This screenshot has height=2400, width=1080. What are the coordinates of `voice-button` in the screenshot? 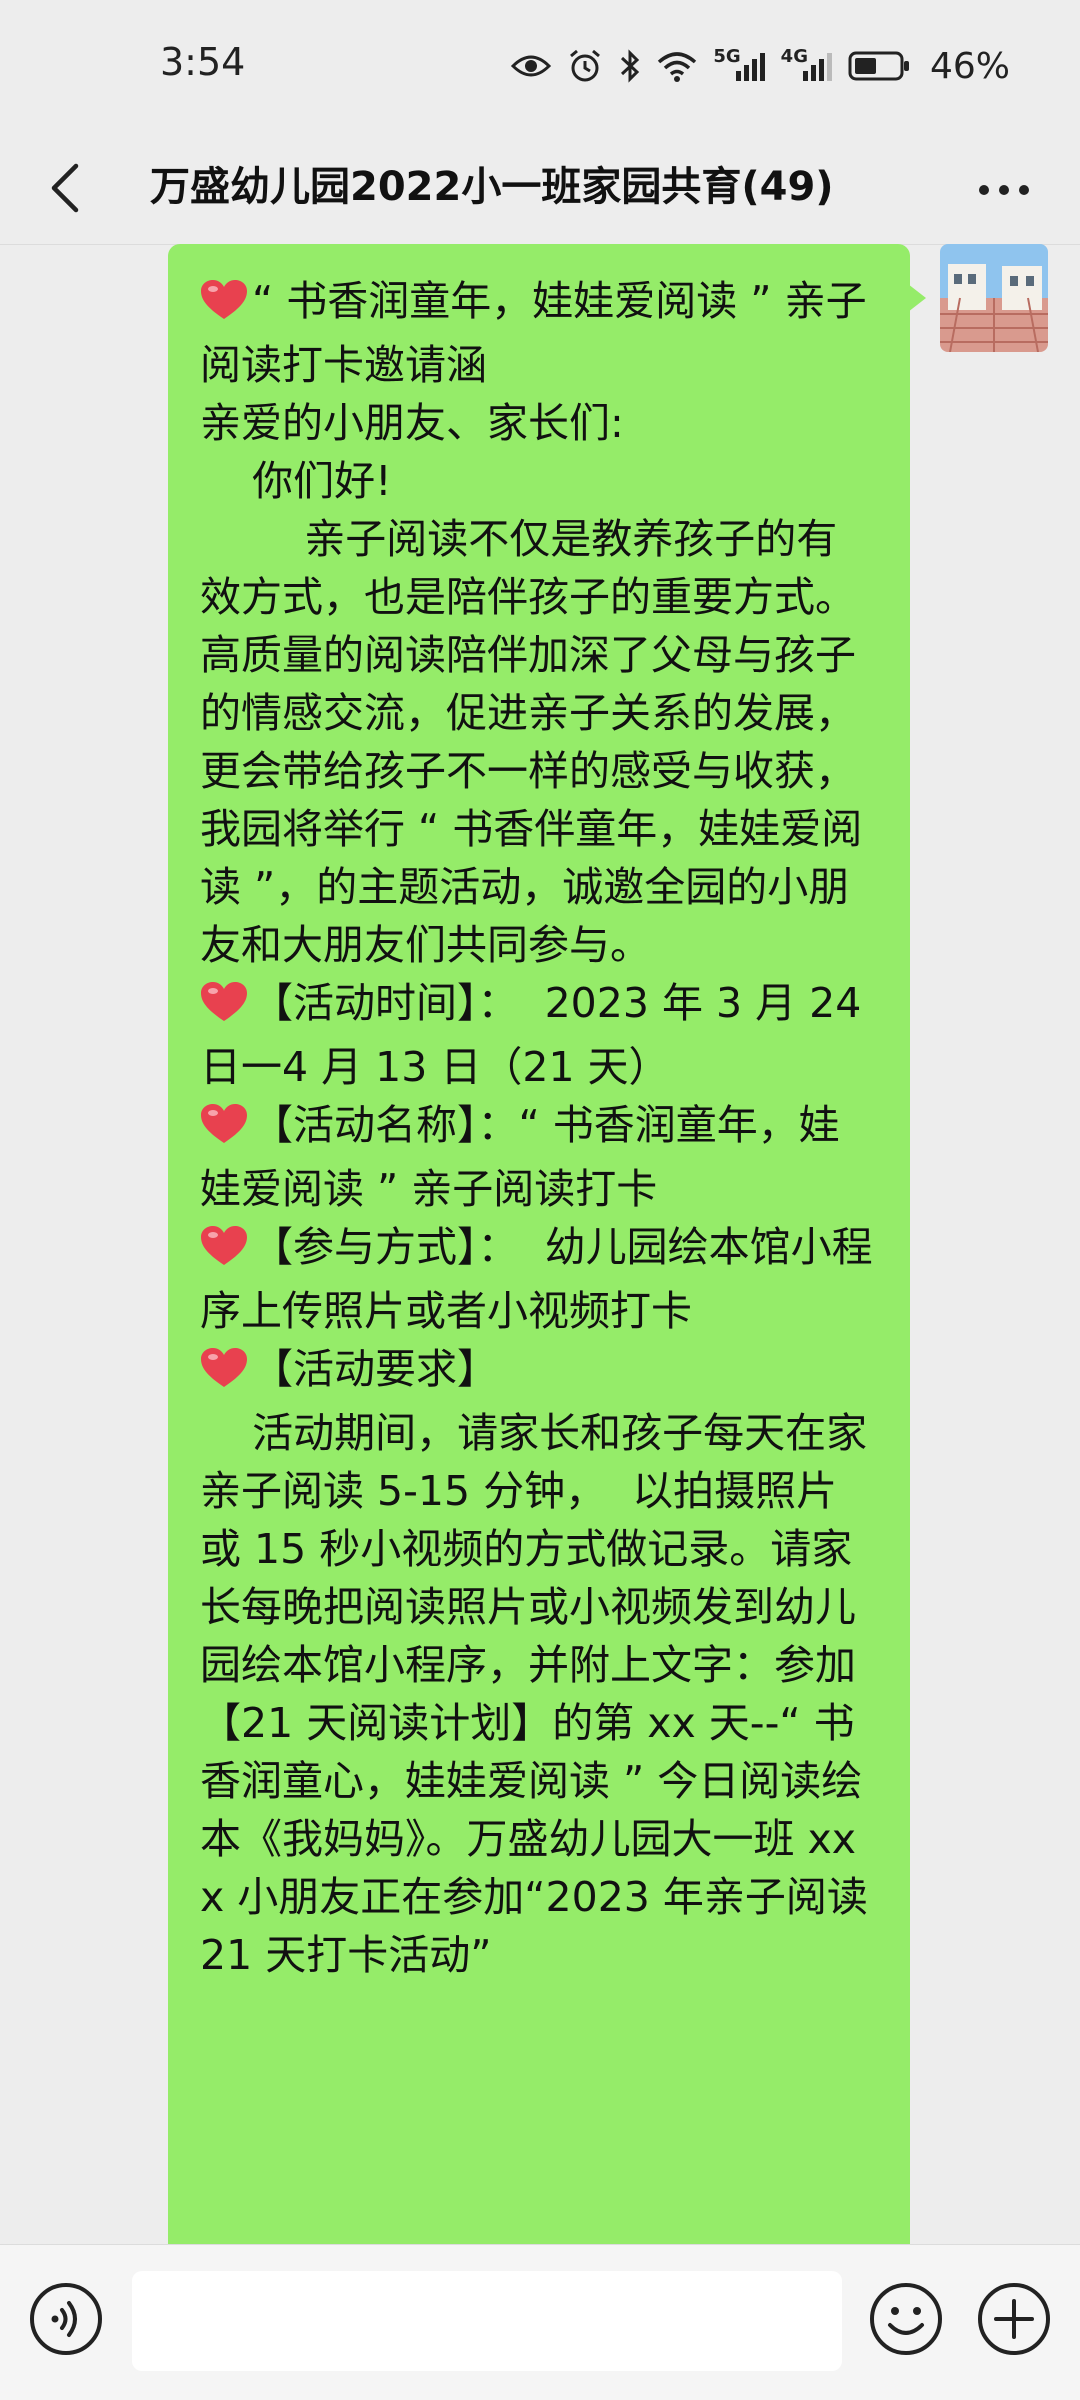 It's located at (66, 2319).